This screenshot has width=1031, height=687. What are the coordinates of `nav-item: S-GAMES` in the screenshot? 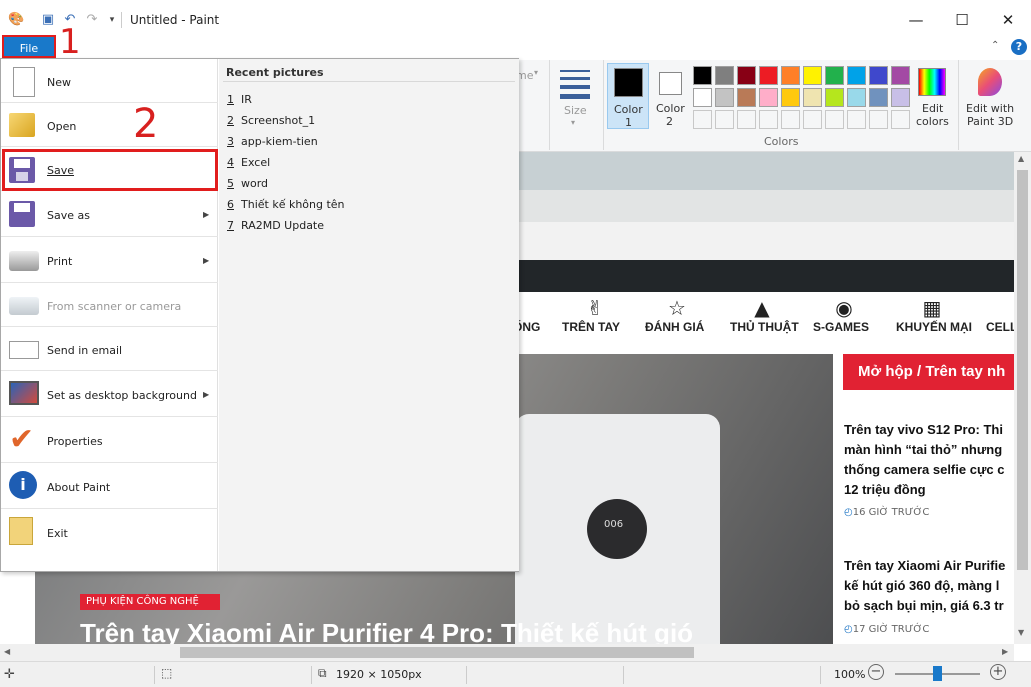 It's located at (841, 327).